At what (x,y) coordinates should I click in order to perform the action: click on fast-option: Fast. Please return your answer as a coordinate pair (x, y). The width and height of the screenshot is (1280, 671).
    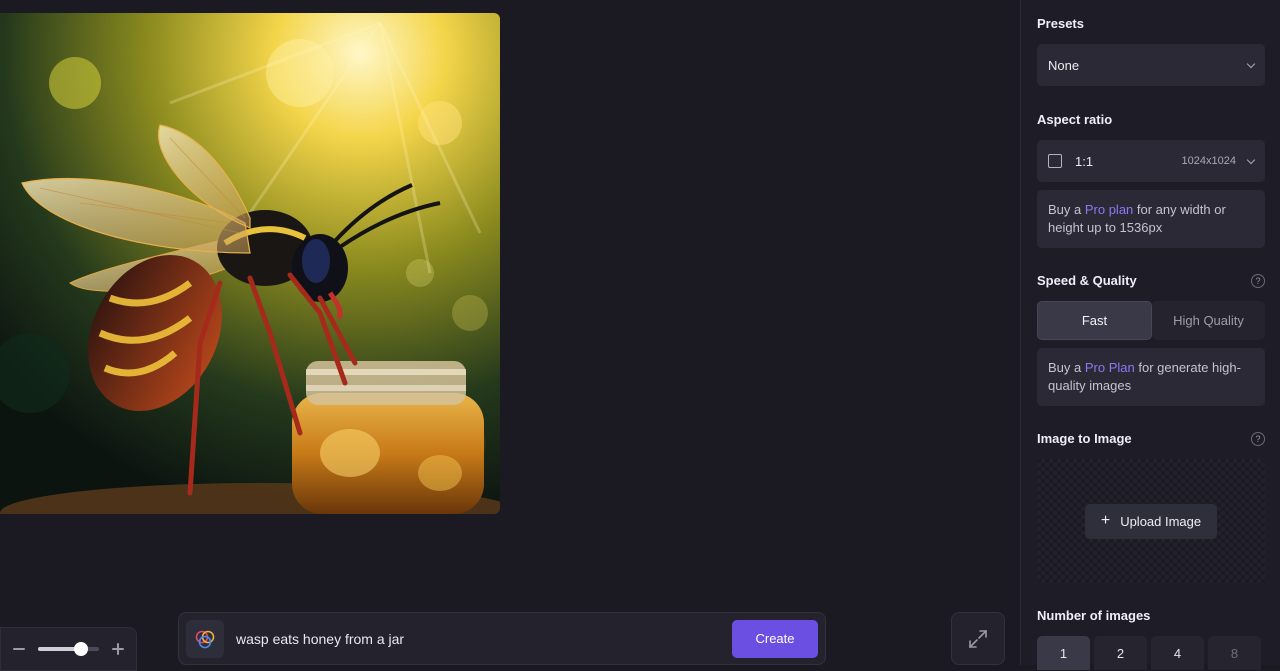
    Looking at the image, I should click on (1094, 320).